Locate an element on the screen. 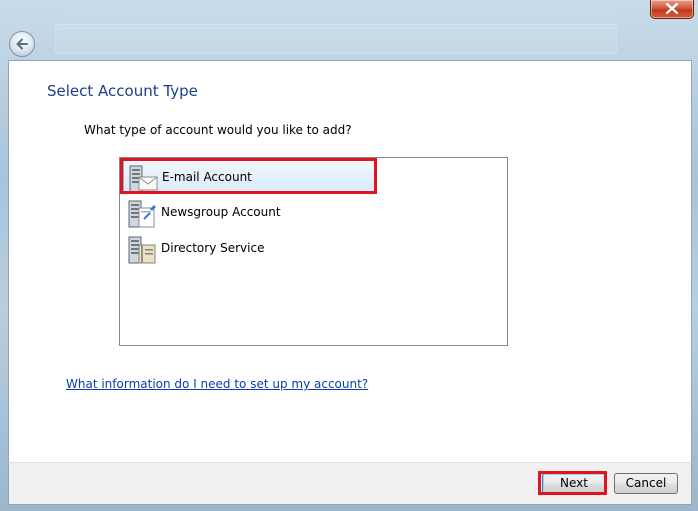 The image size is (698, 511). list-item-newsgroup-account: Newsgroup Account is located at coordinates (249, 213).